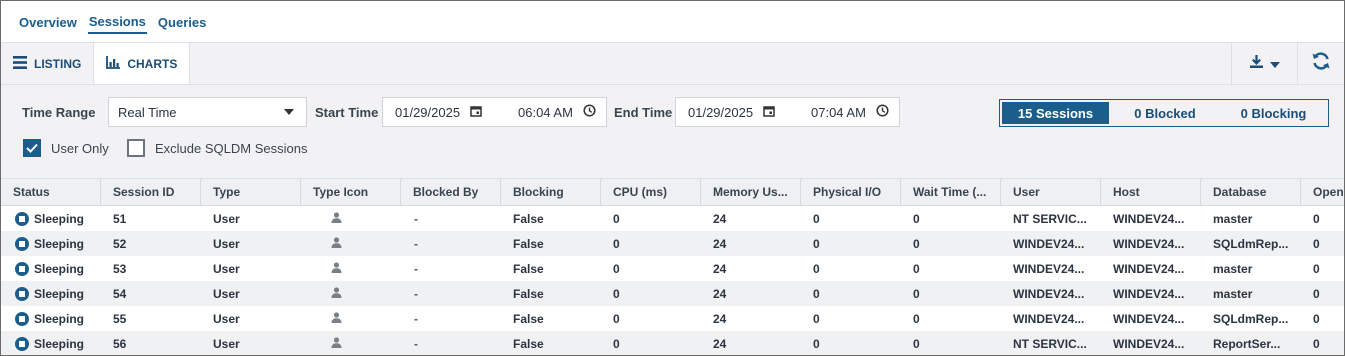  I want to click on tab-overview: Overview, so click(48, 22).